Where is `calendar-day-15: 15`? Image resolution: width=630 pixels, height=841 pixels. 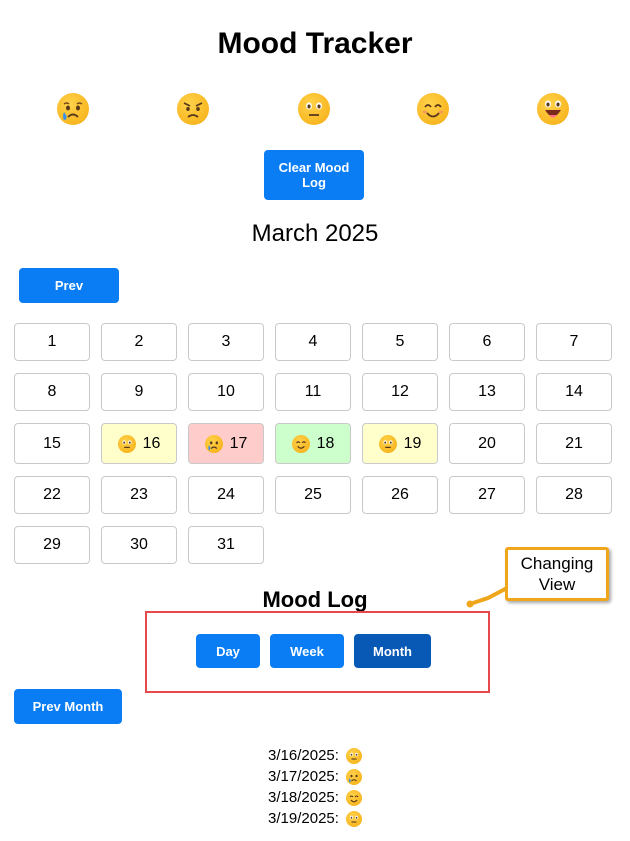
calendar-day-15: 15 is located at coordinates (52, 443).